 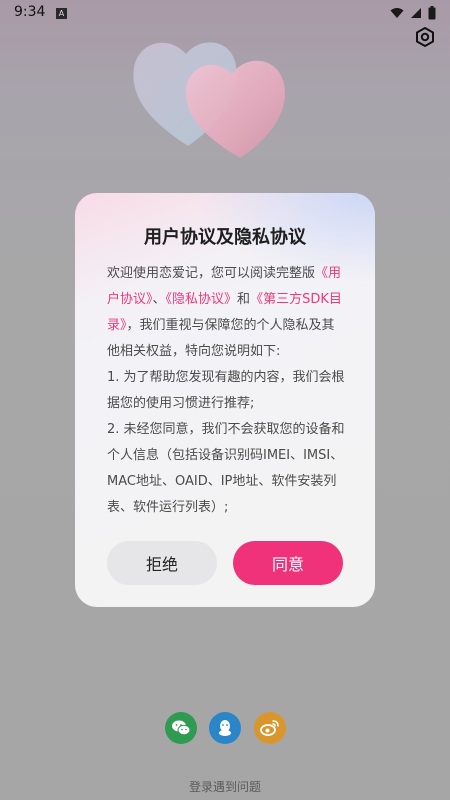 I want to click on settings-hex-icon, so click(x=425, y=37).